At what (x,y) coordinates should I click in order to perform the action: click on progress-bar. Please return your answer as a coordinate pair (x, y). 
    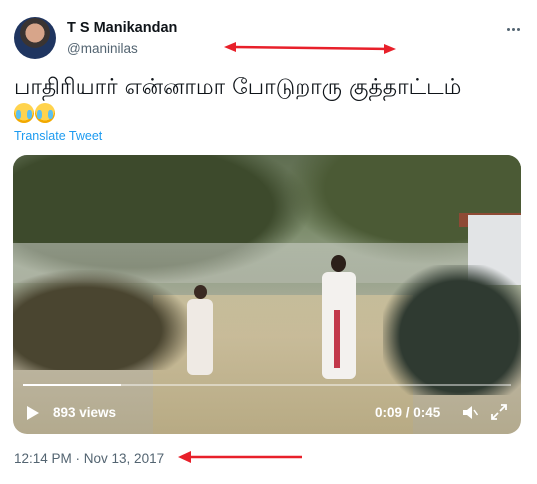
    Looking at the image, I should click on (267, 385).